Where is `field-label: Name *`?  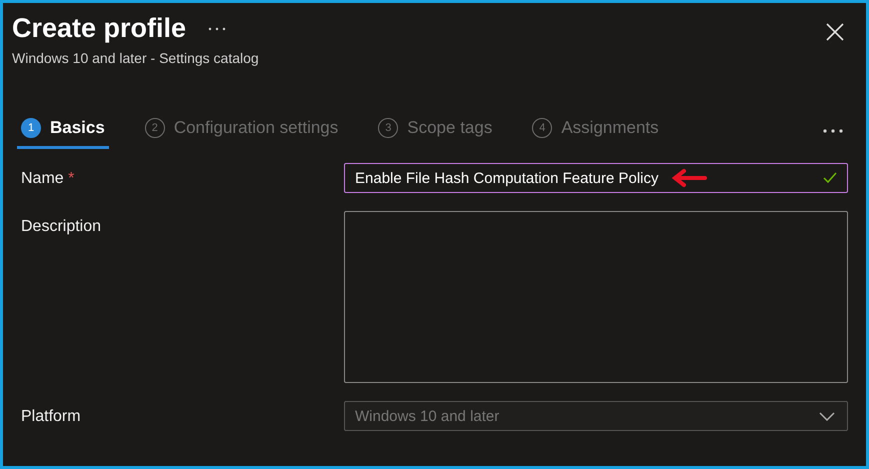
field-label: Name * is located at coordinates (48, 178).